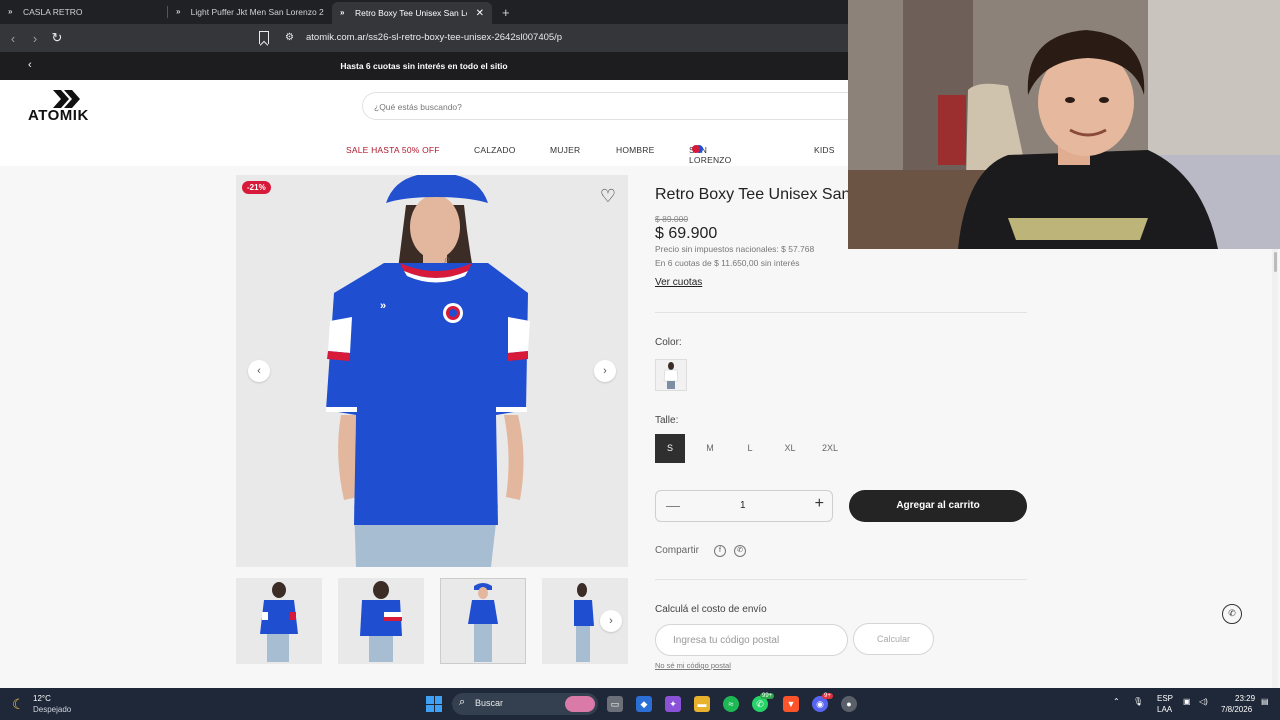 The image size is (1280, 720). Describe the element at coordinates (13, 38) in the screenshot. I see `back-icon: ‹` at that location.